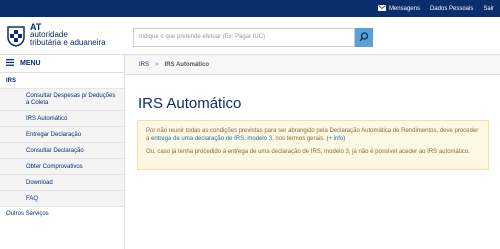 This screenshot has height=249, width=500. What do you see at coordinates (186, 64) in the screenshot?
I see `breadcrumb-current: IRS Automático` at bounding box center [186, 64].